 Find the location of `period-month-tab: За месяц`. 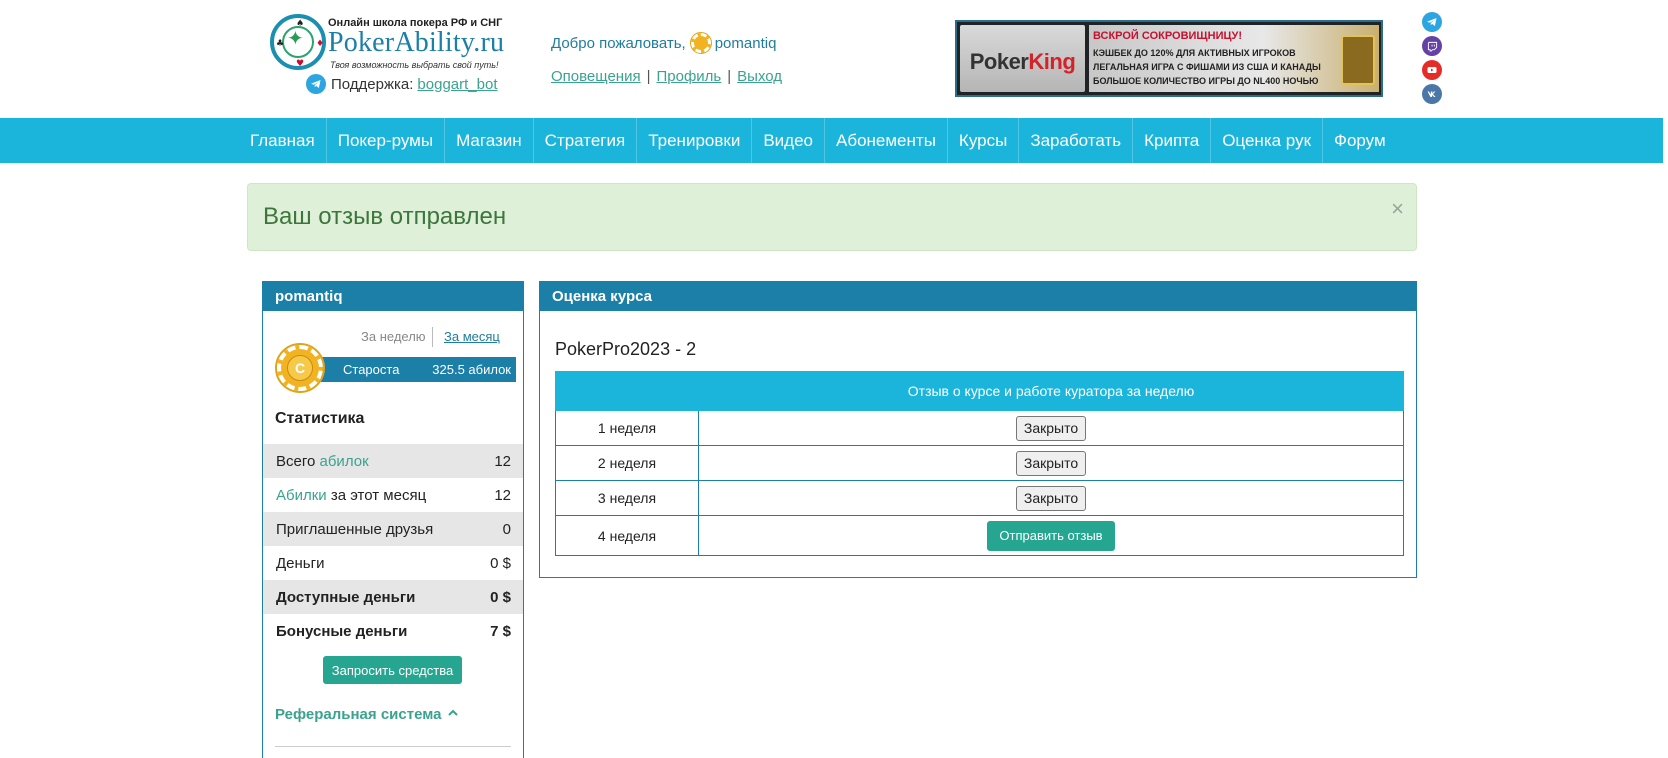

period-month-tab: За месяц is located at coordinates (472, 336).